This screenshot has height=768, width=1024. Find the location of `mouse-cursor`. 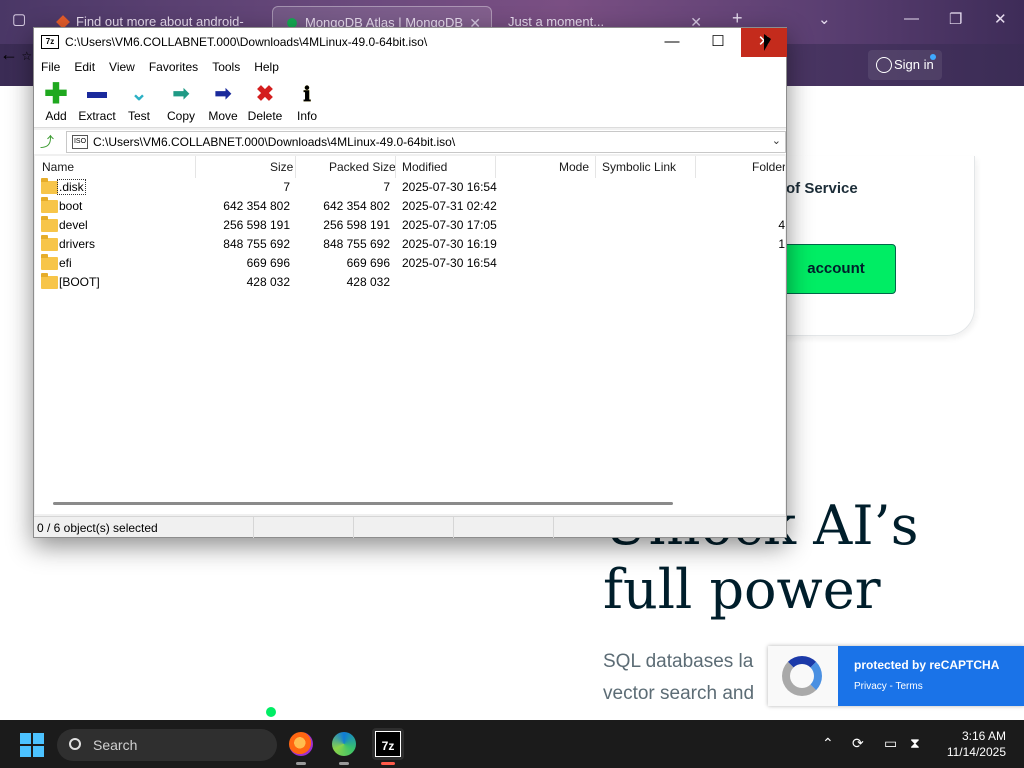

mouse-cursor is located at coordinates (767, 42).